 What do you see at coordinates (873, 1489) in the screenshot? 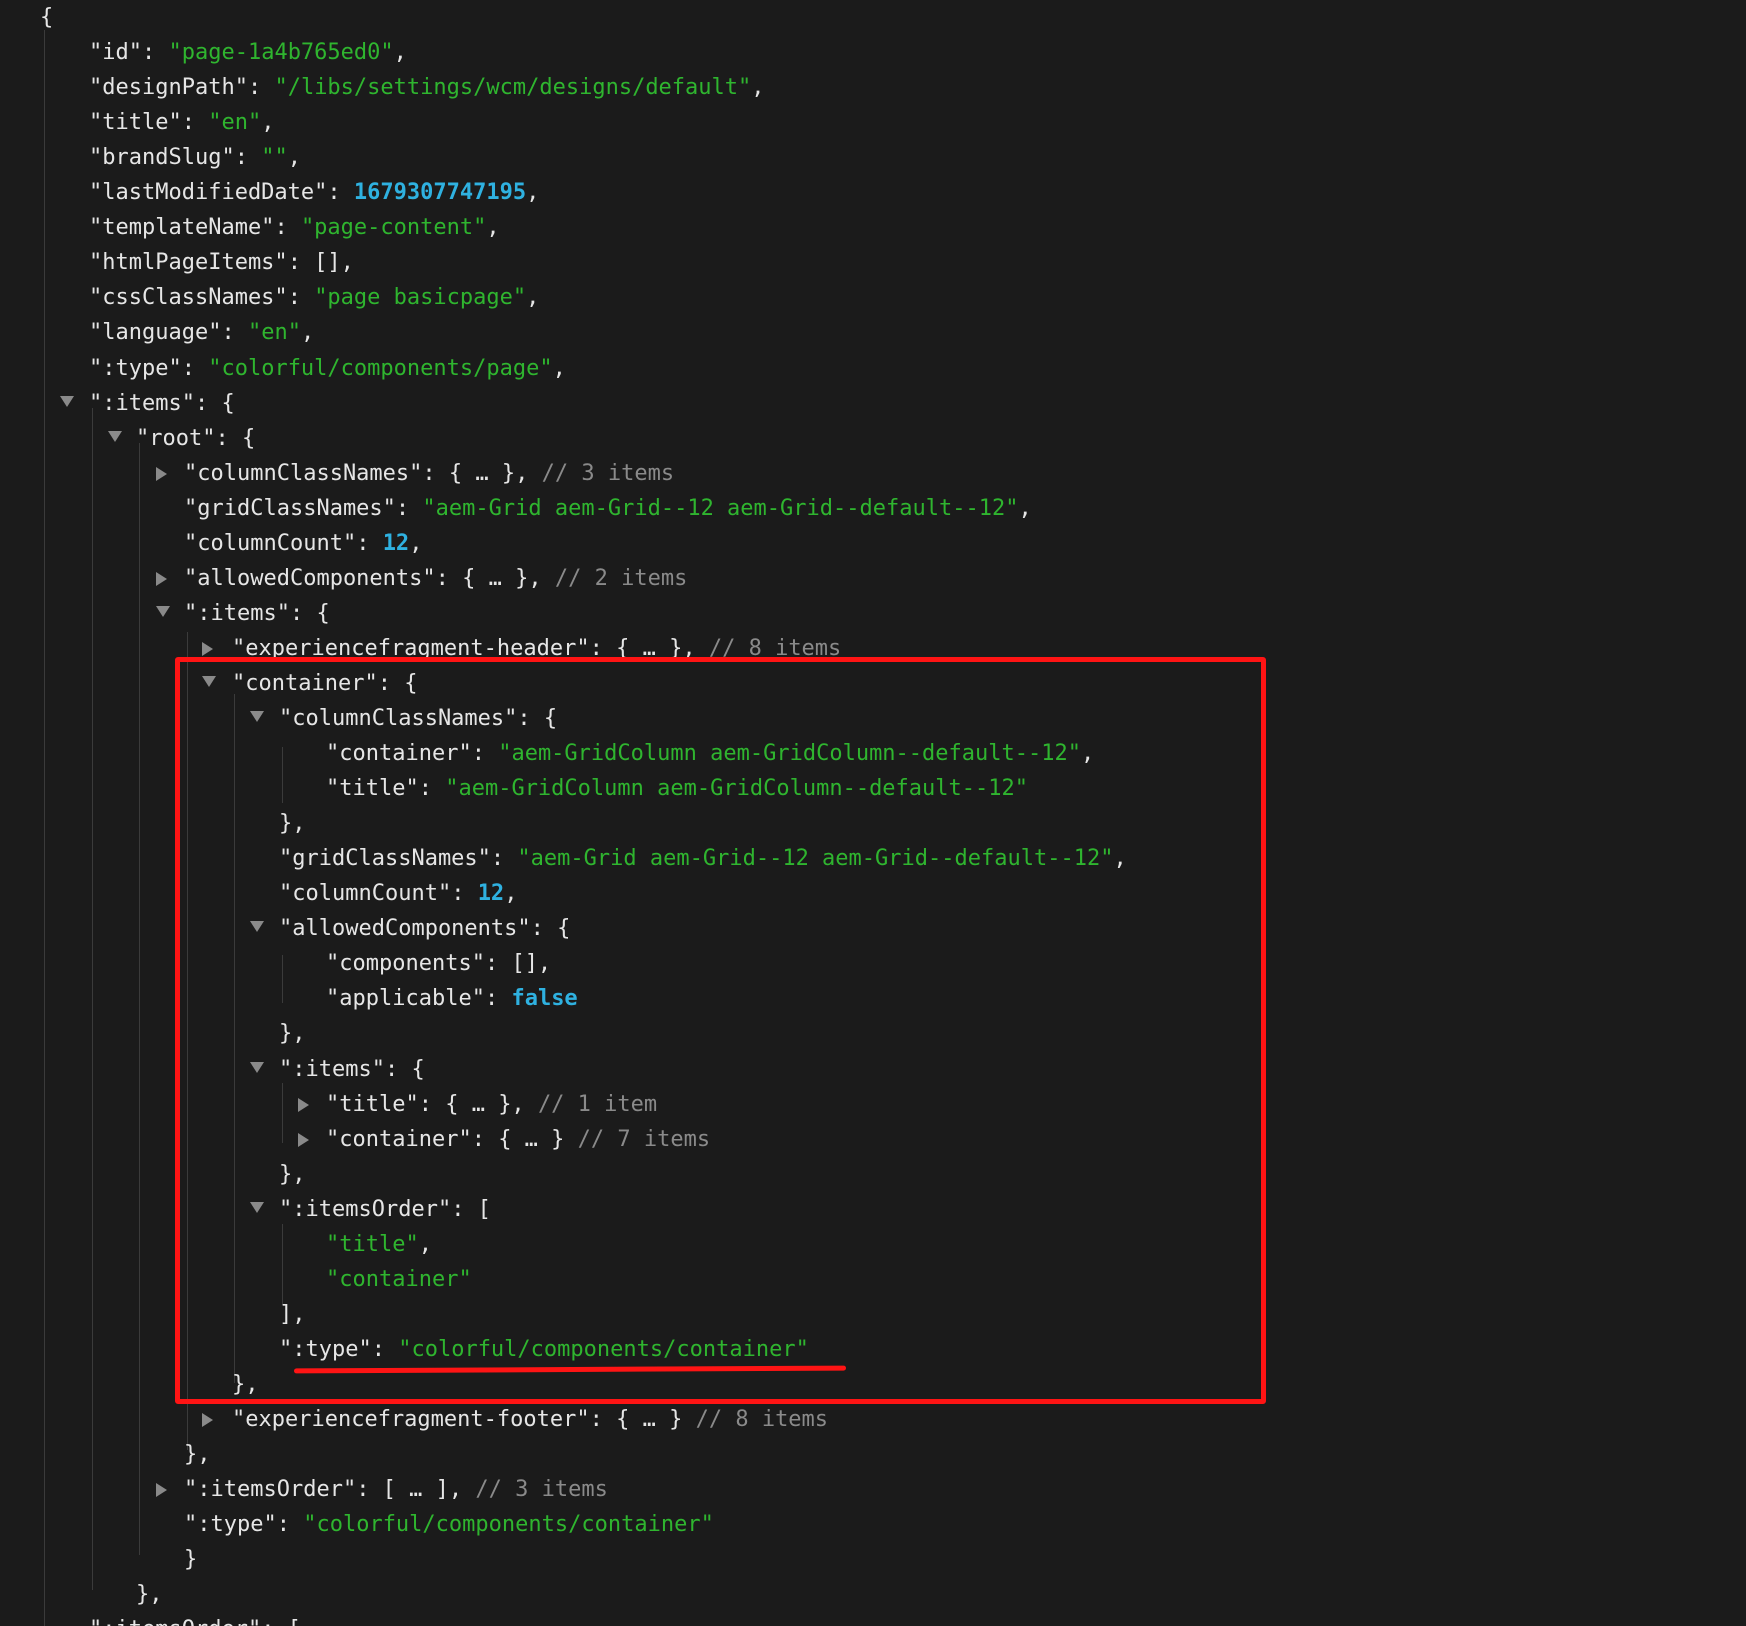
I see `json-row: ":itemsOrder": [ … ], // 3 items` at bounding box center [873, 1489].